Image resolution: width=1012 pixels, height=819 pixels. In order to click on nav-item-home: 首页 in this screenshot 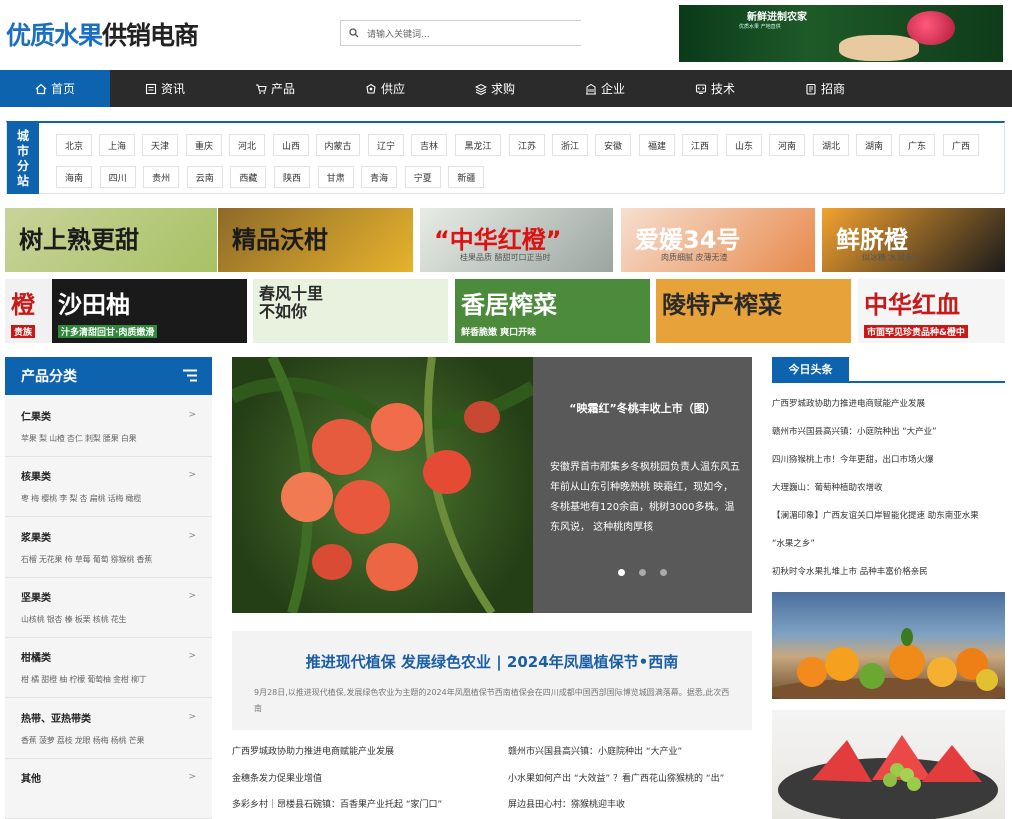, I will do `click(55, 88)`.